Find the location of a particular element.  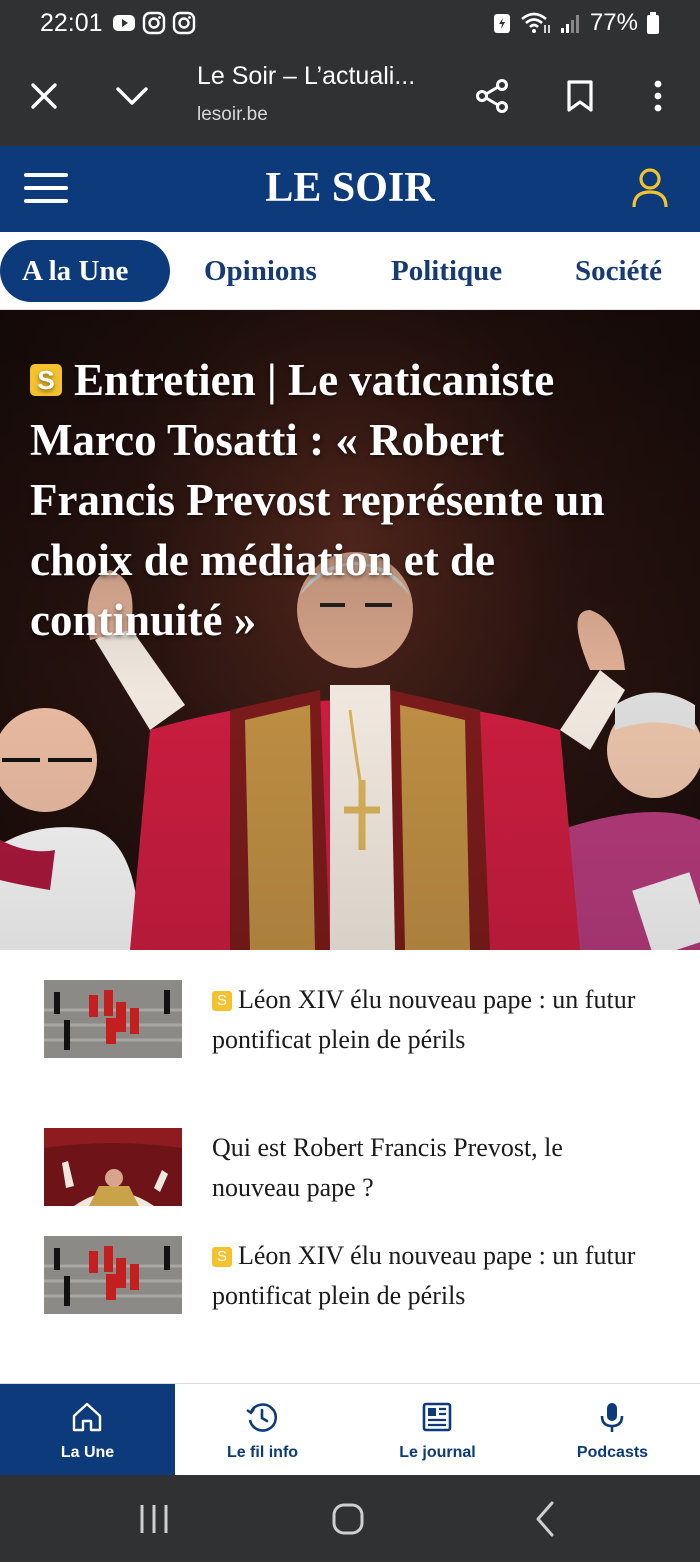

recent-apps-button is located at coordinates (154, 1519).